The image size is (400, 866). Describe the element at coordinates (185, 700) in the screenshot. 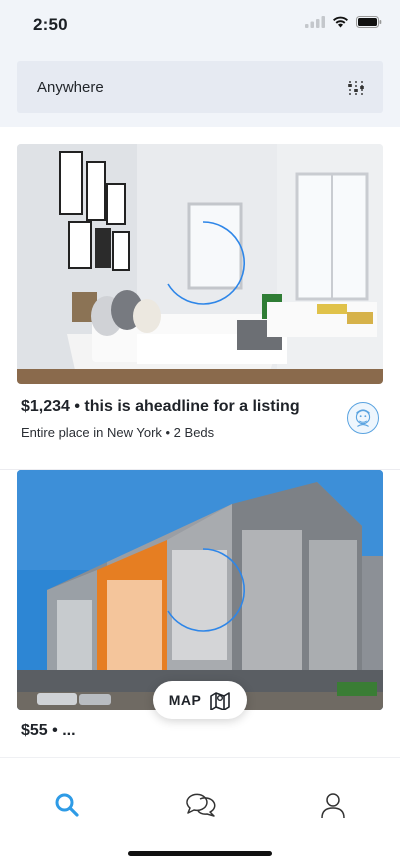

I see `map-button-label: MAP` at that location.